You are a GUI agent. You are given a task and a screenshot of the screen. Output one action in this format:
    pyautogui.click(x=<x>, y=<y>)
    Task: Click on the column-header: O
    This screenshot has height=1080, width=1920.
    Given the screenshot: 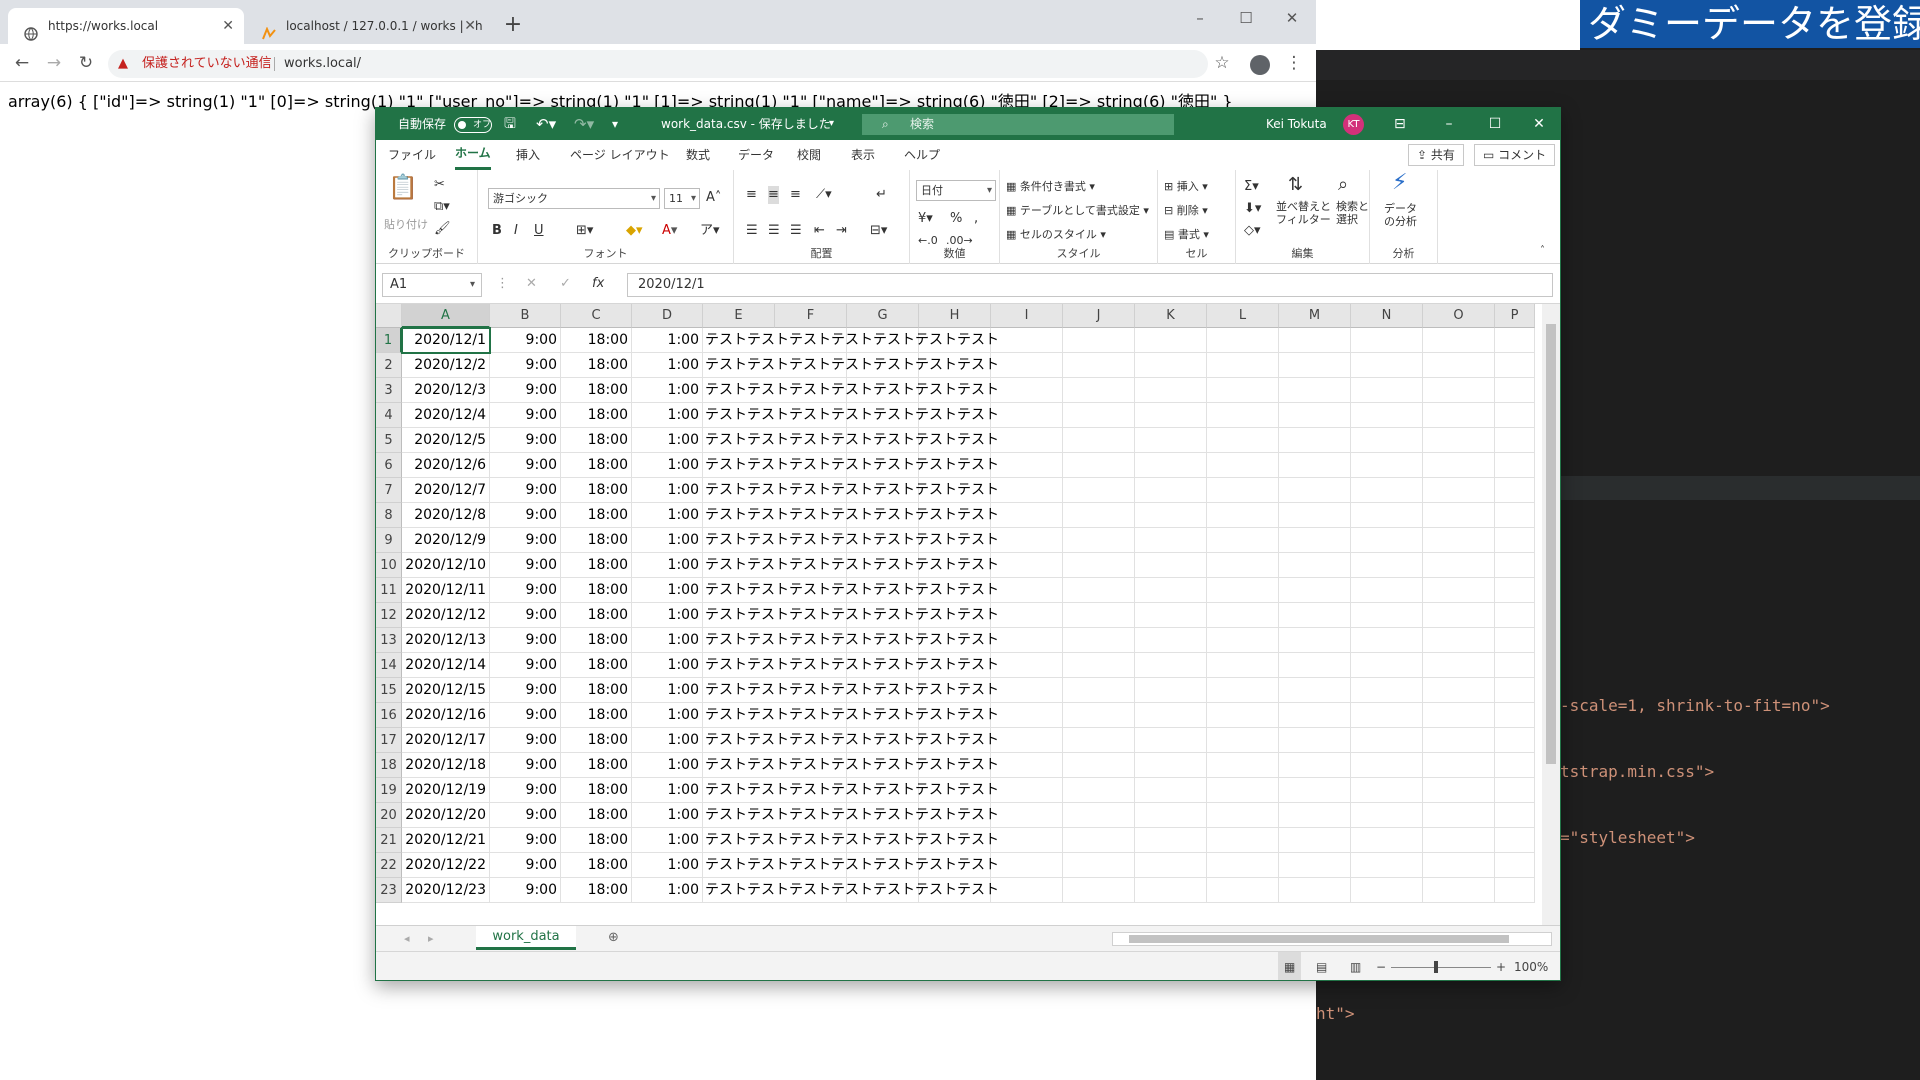 What is the action you would take?
    pyautogui.click(x=1459, y=316)
    